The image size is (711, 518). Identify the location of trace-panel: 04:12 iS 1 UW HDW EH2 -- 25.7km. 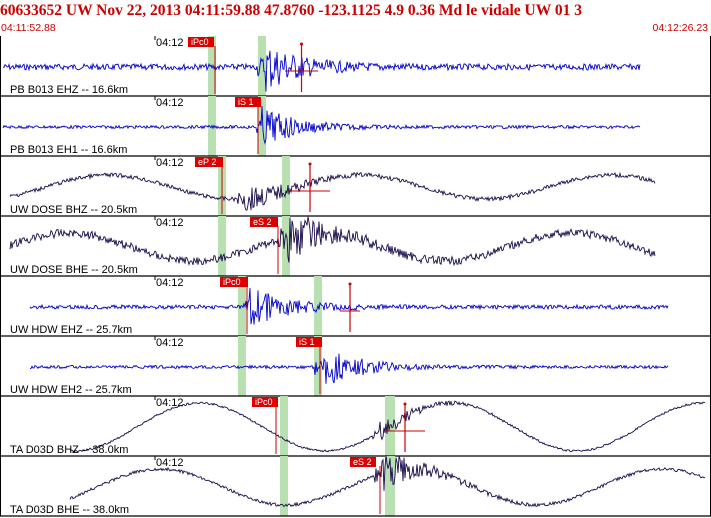
(355, 366).